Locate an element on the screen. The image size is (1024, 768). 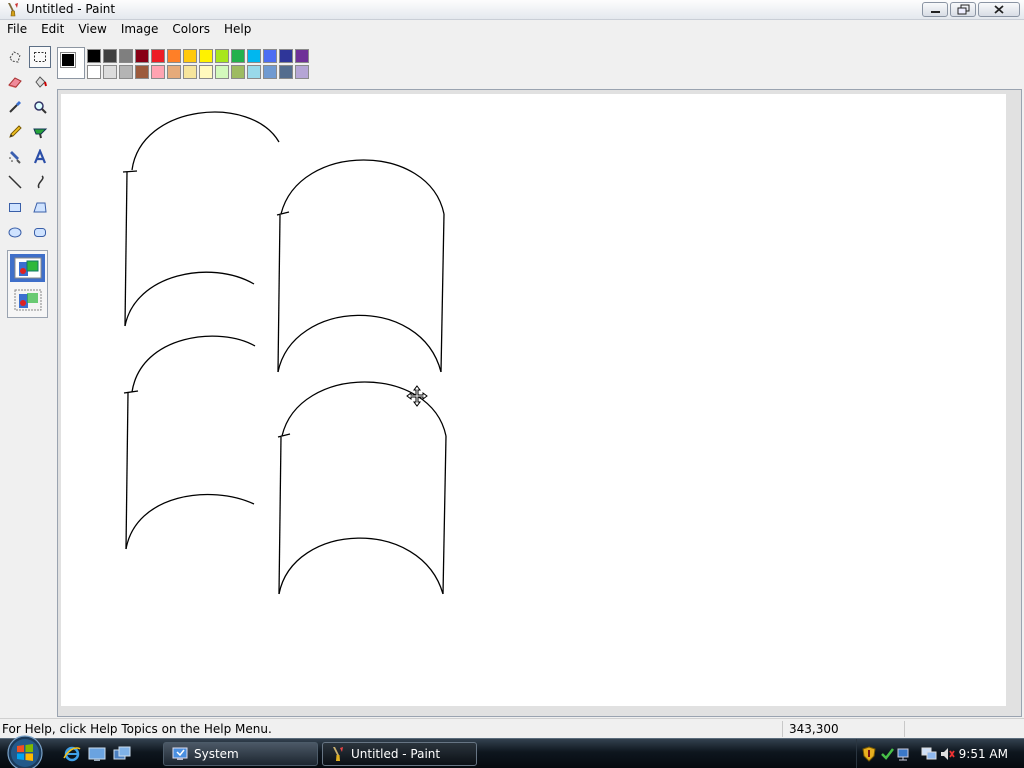
quick-launch is located at coordinates (97, 754).